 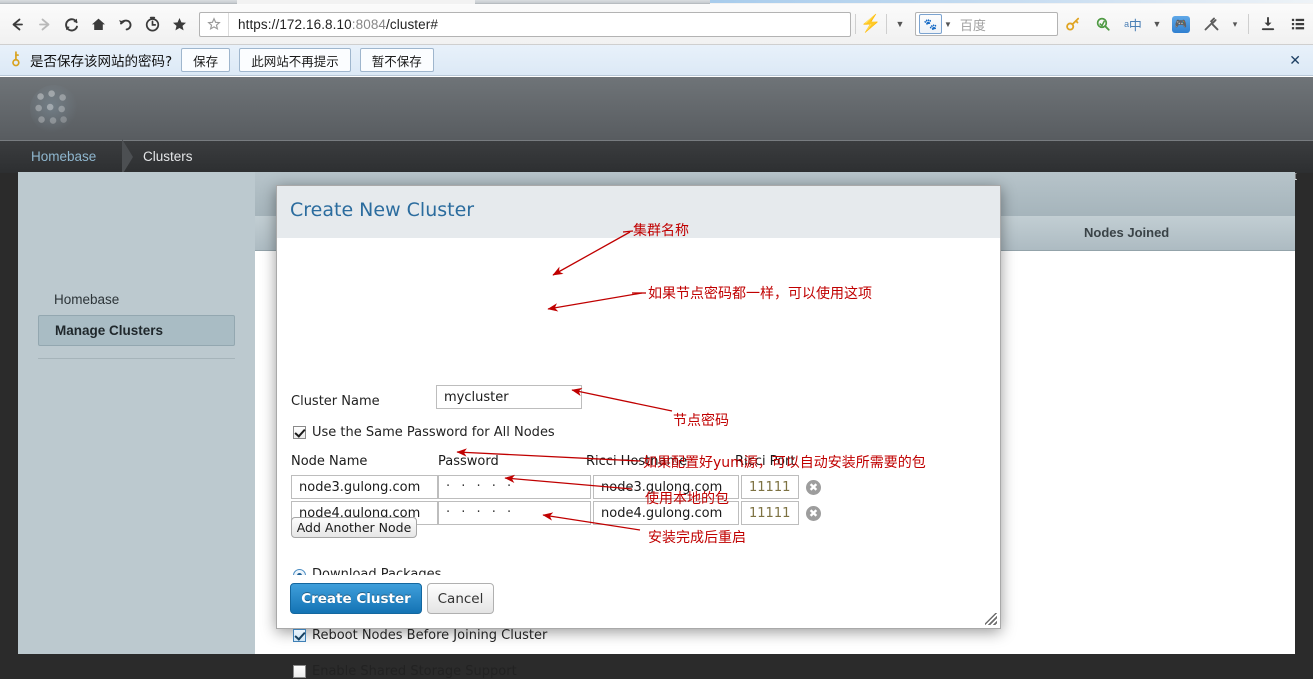 I want to click on resize-handle, so click(x=991, y=619).